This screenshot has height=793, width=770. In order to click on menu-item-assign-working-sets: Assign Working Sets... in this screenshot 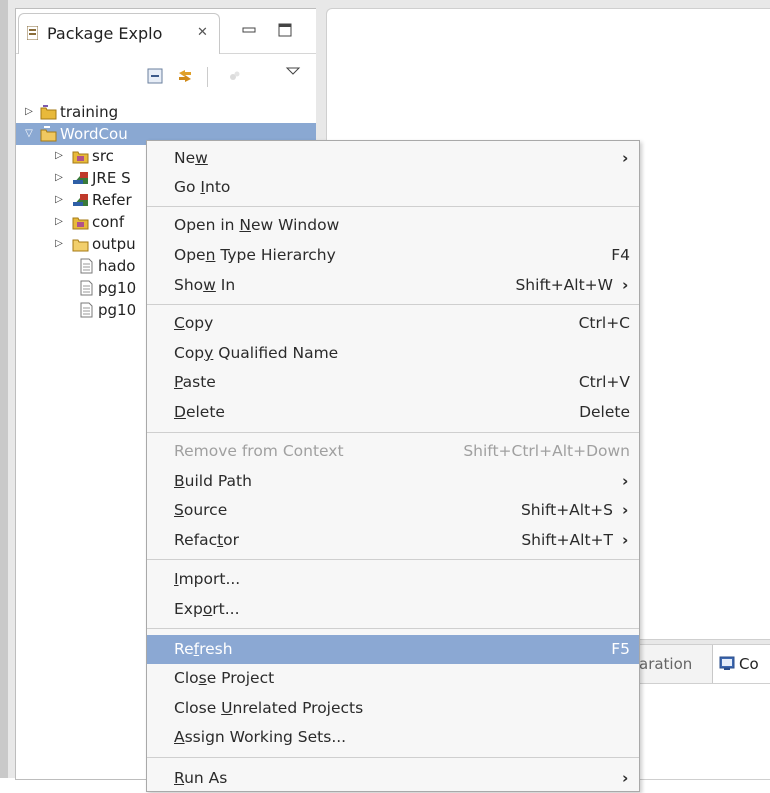, I will do `click(393, 737)`.